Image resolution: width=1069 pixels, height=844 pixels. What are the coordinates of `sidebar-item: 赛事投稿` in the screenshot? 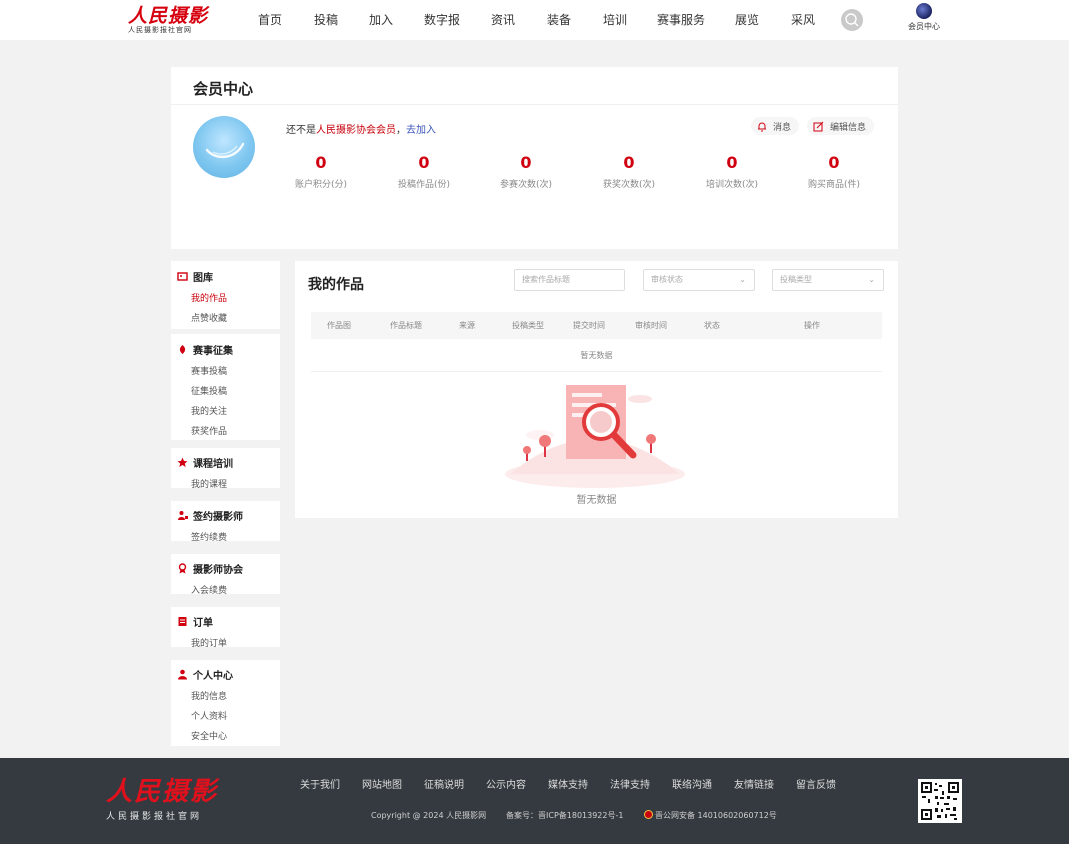 It's located at (209, 370).